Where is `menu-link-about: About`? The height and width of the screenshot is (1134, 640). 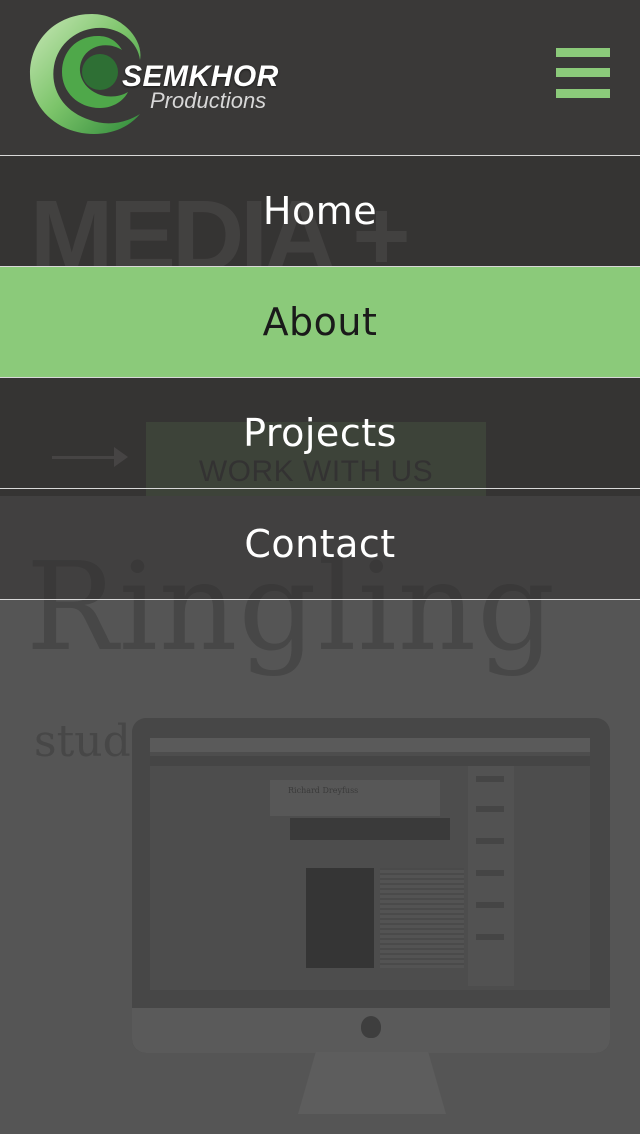 menu-link-about: About is located at coordinates (320, 322).